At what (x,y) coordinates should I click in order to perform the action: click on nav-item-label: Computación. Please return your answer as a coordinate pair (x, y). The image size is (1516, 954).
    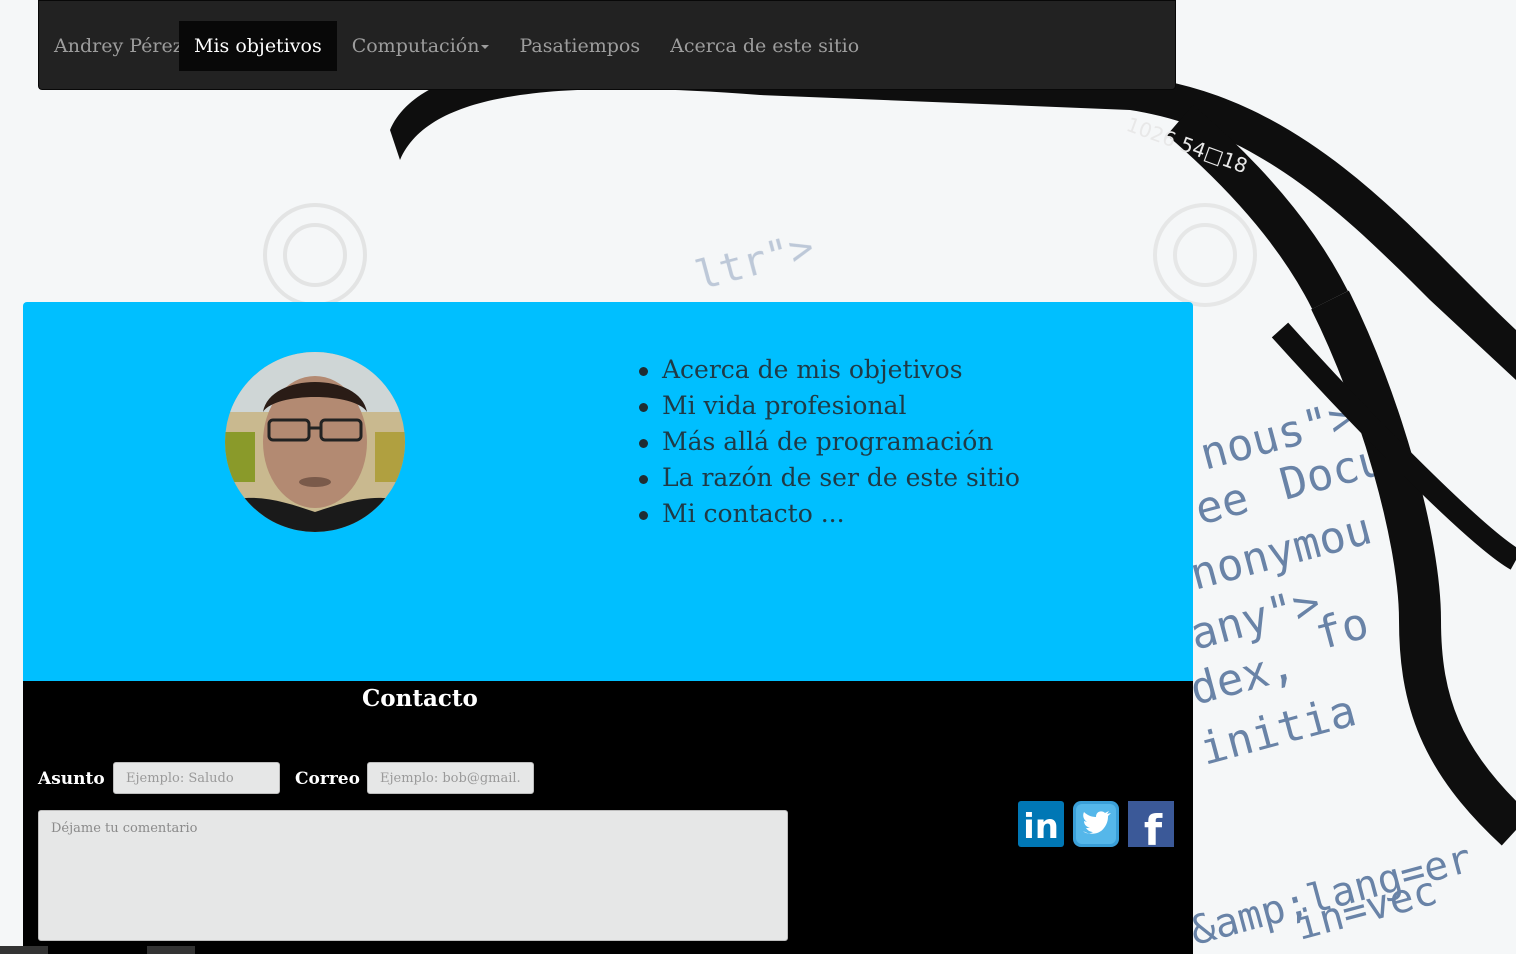
    Looking at the image, I should click on (415, 46).